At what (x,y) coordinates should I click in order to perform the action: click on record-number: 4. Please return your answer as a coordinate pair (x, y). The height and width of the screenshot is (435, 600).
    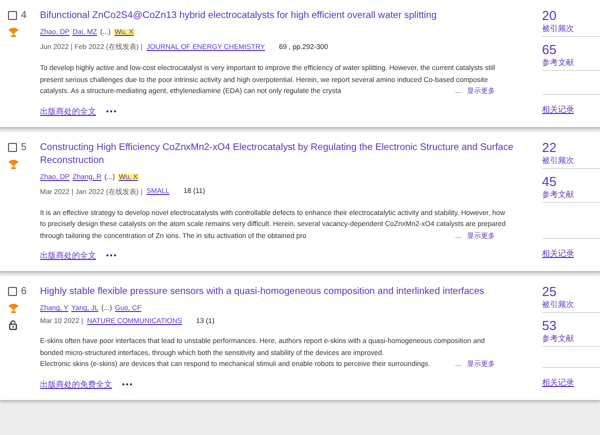
    Looking at the image, I should click on (24, 15).